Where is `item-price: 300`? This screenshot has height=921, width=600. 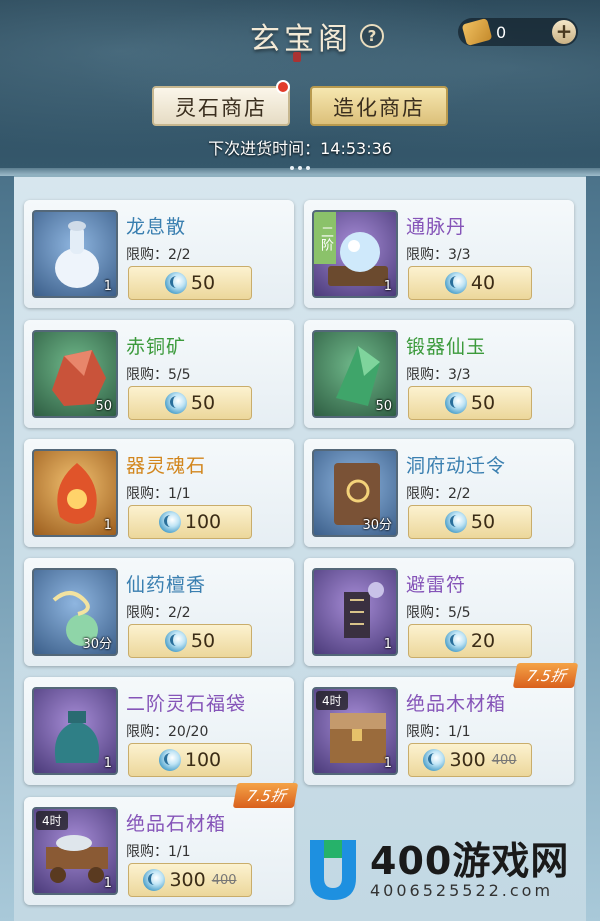
item-price: 300 is located at coordinates (467, 760).